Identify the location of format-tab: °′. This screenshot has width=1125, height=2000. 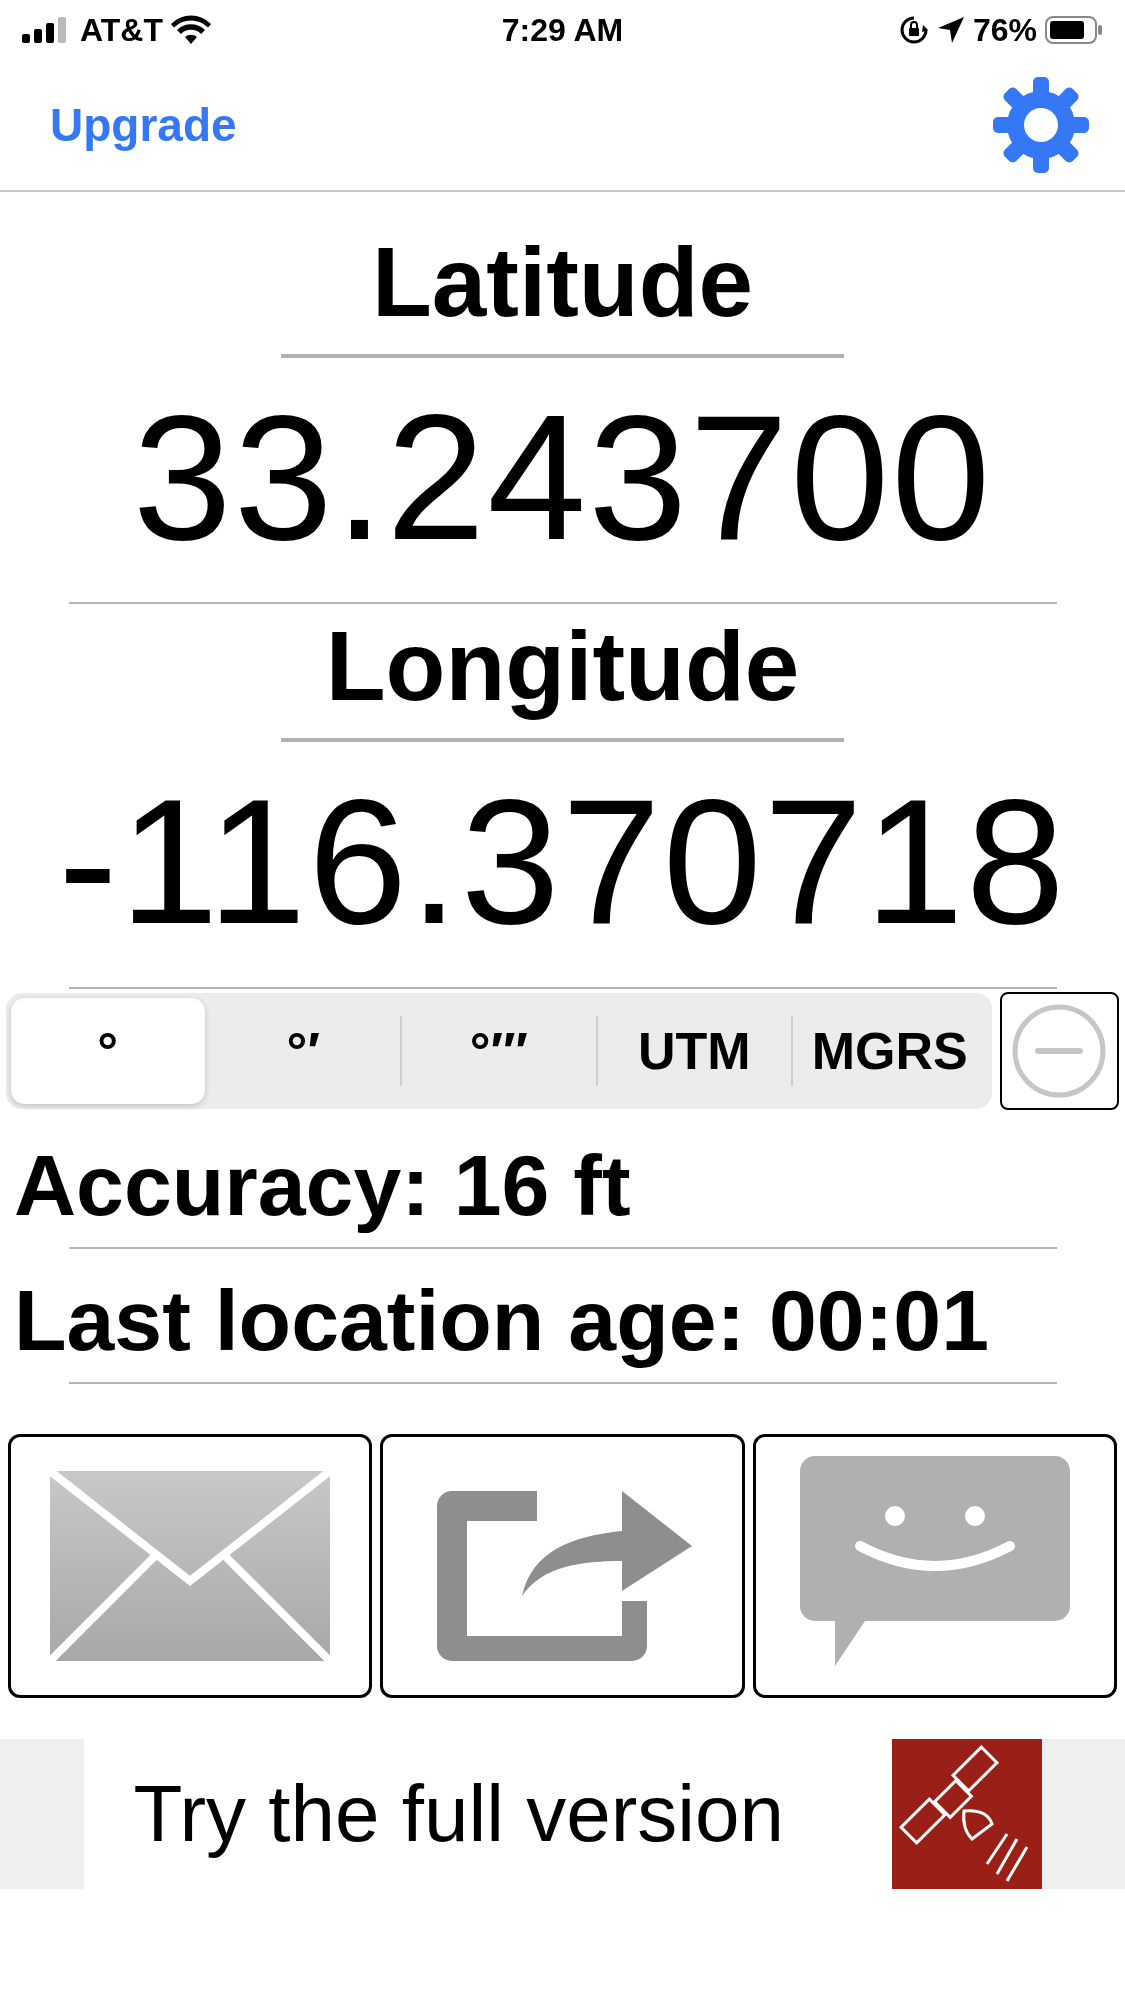
(303, 1050).